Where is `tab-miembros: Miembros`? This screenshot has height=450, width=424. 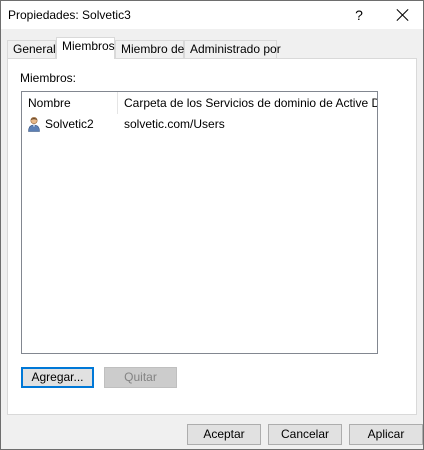
tab-miembros: Miembros is located at coordinates (85, 48).